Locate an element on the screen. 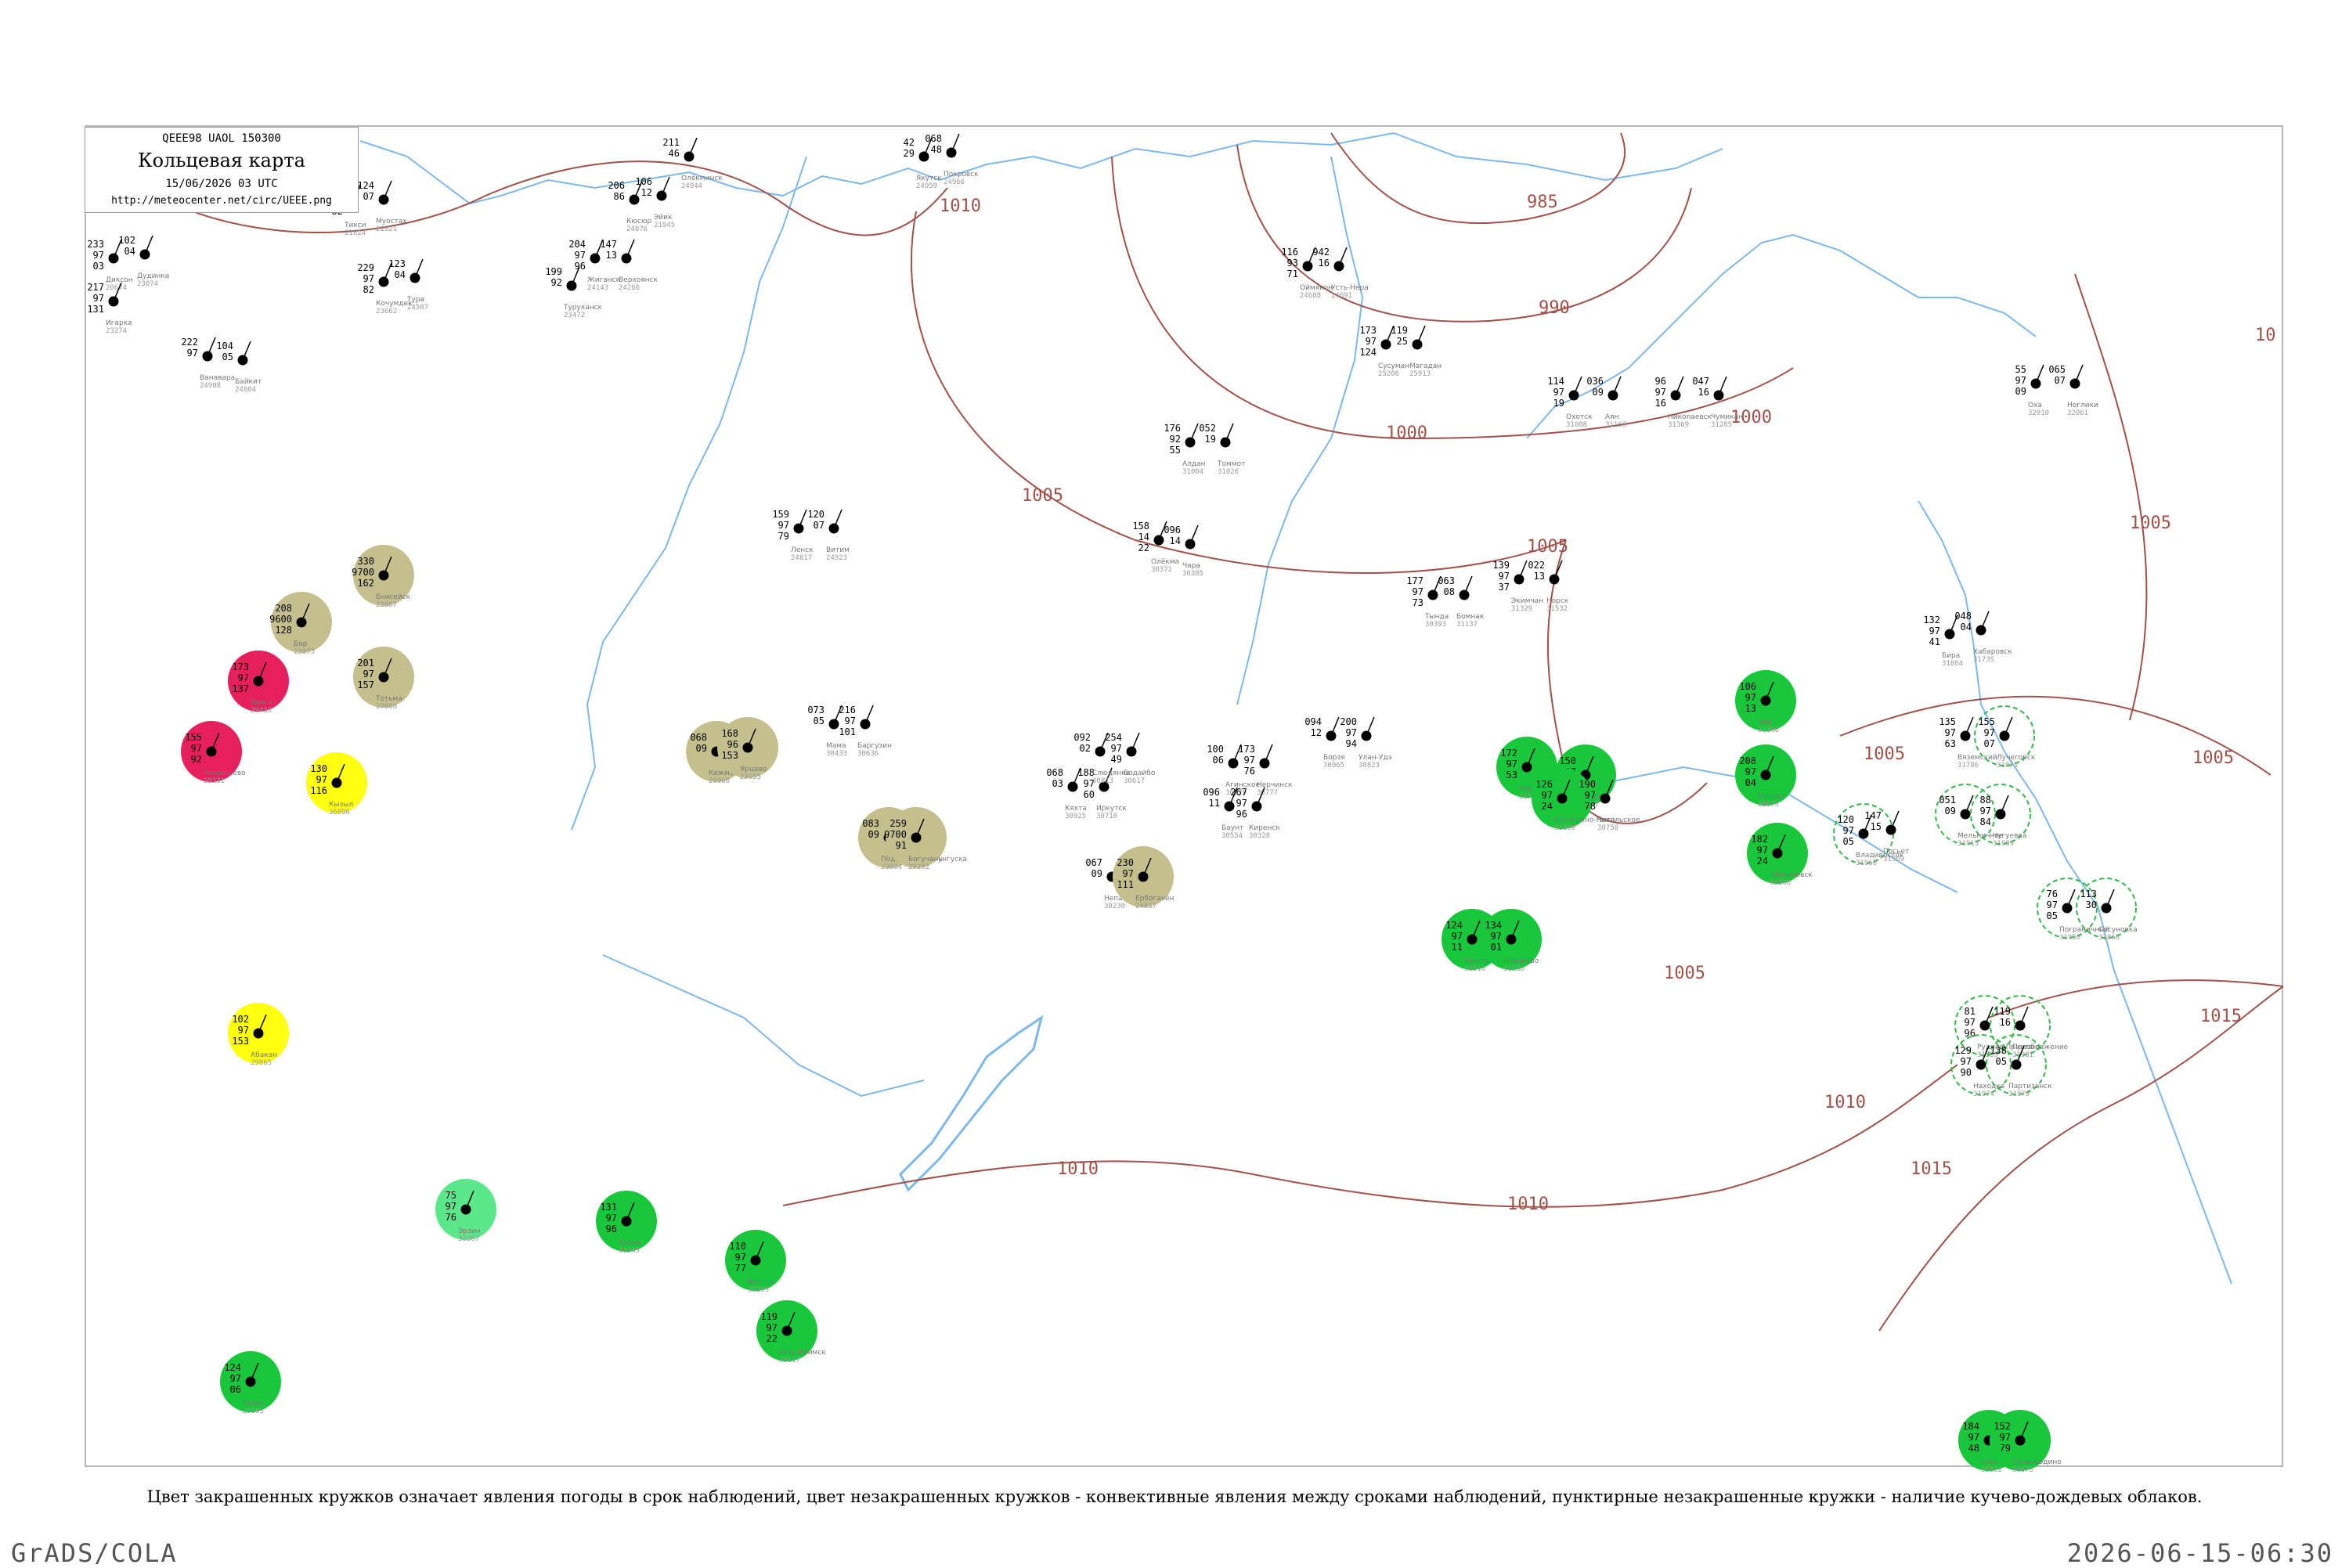 This screenshot has width=2349, height=1568. station-obs-value: 13 is located at coordinates (1751, 708).